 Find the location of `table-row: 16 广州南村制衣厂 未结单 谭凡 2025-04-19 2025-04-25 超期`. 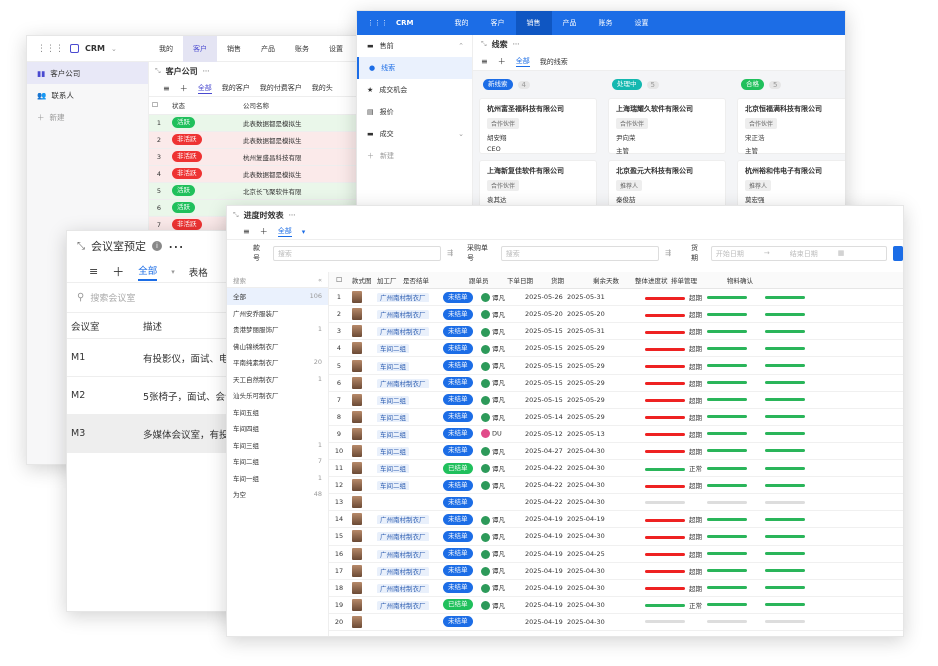

table-row: 16 广州南村制衣厂 未结单 谭凡 2025-04-19 2025-04-25 超期 is located at coordinates (616, 554).